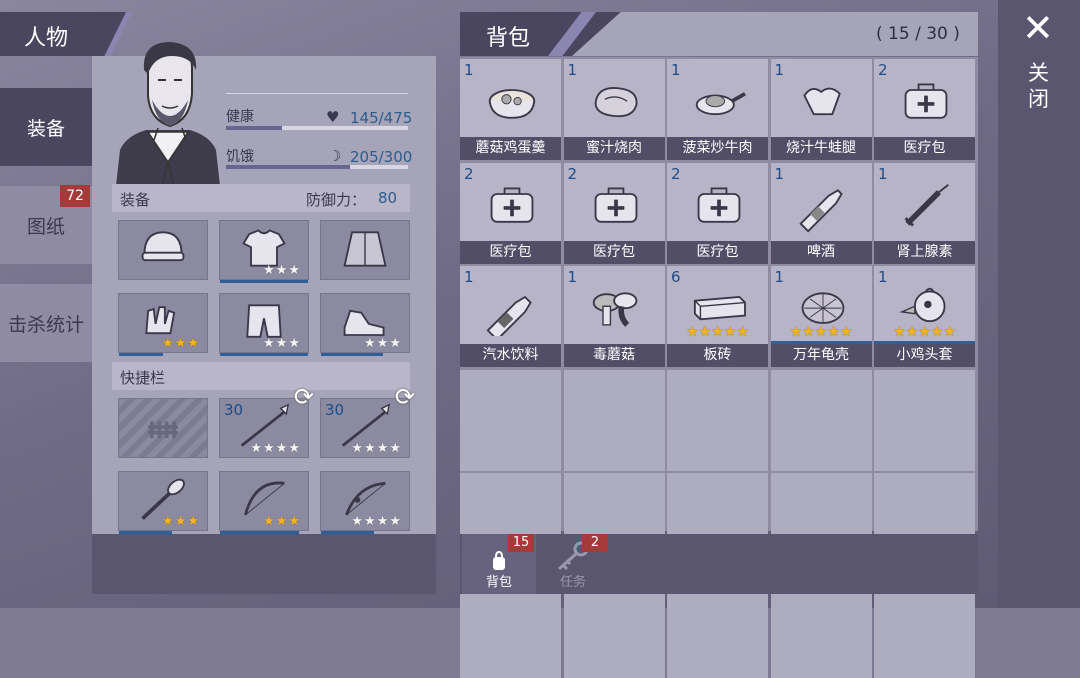 Image resolution: width=1080 pixels, height=678 pixels. I want to click on bottom-tab-tasks-label: 任务, so click(572, 582).